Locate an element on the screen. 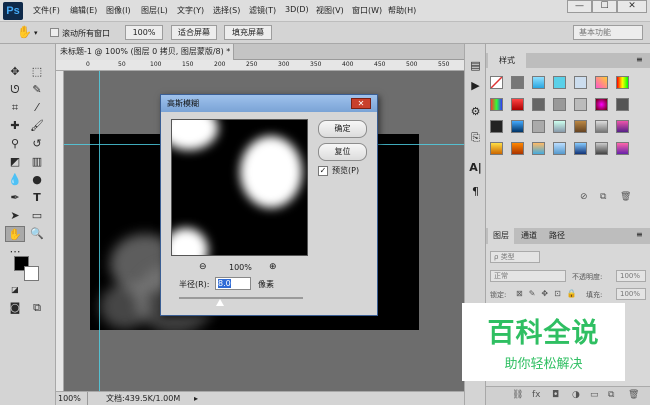  type-tool-icon: T is located at coordinates (37, 198).